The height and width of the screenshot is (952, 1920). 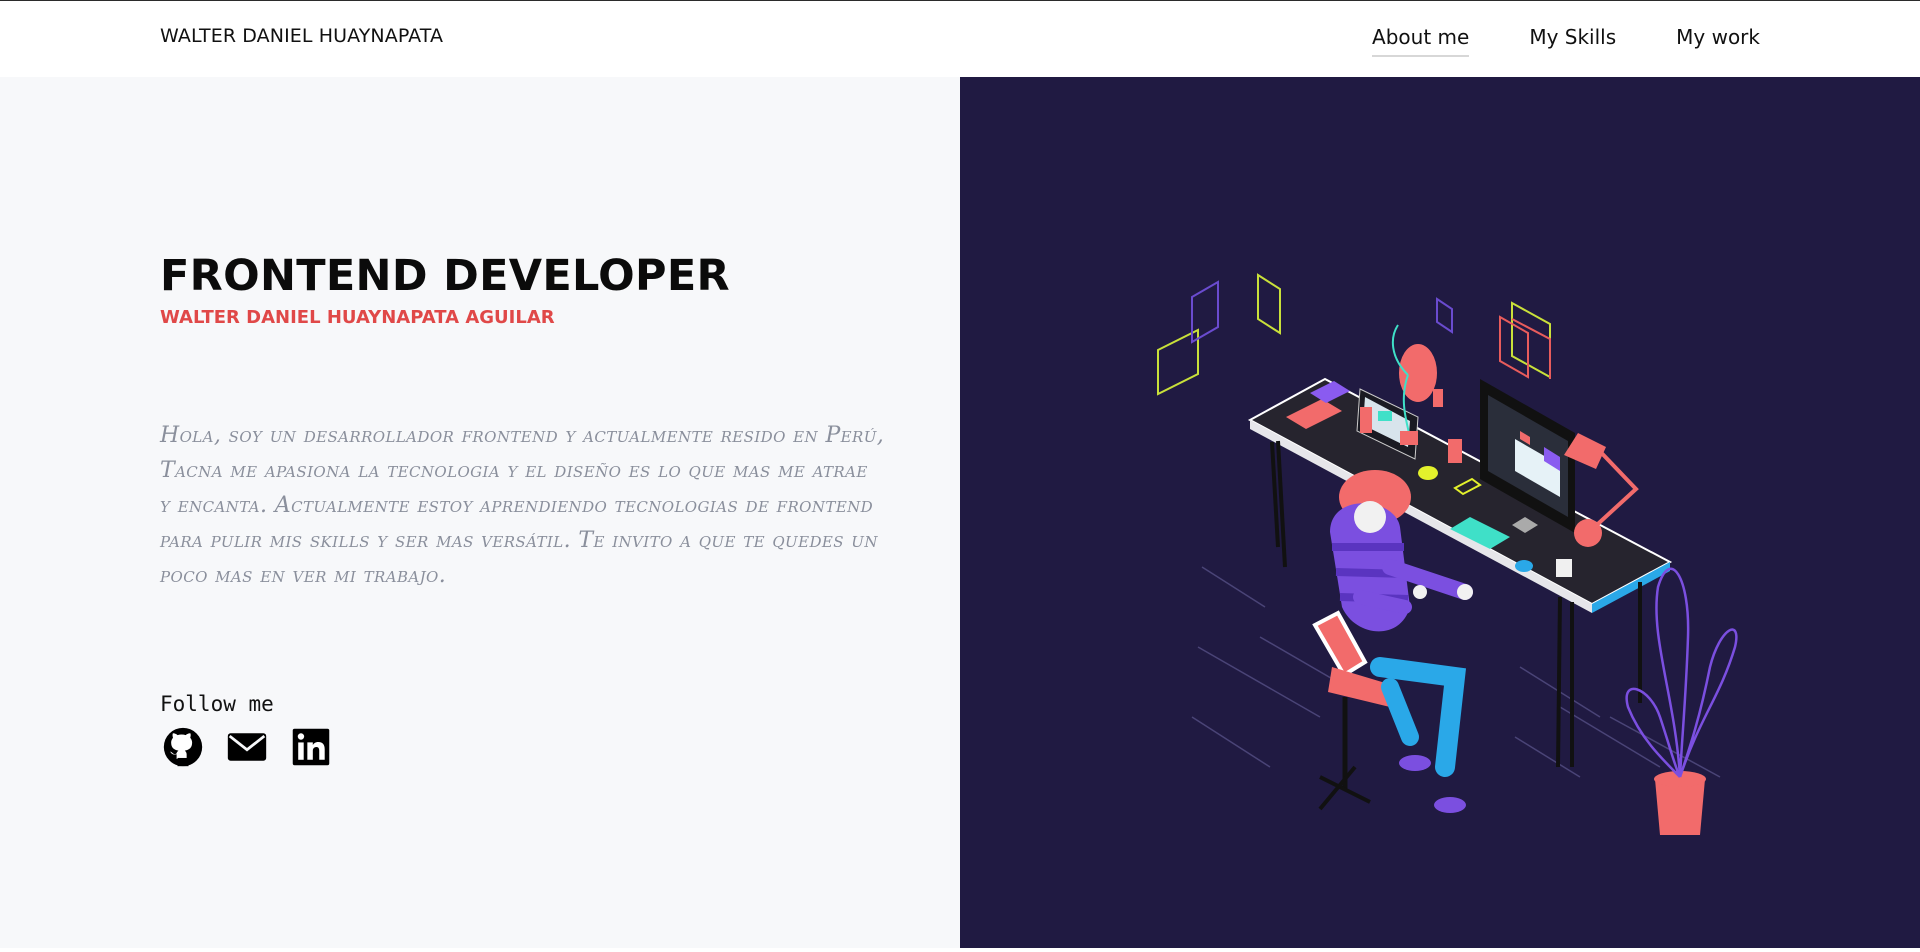 I want to click on linkedin-link, so click(x=311, y=747).